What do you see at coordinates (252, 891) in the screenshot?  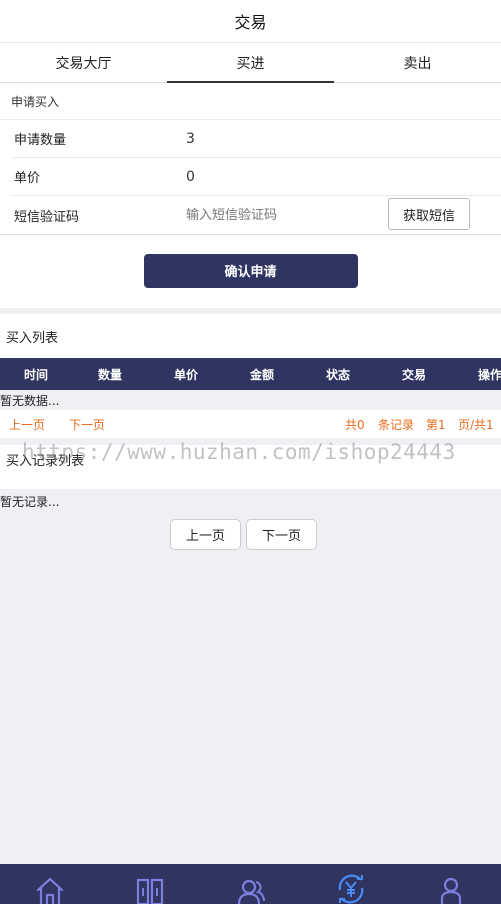 I see `users-icon` at bounding box center [252, 891].